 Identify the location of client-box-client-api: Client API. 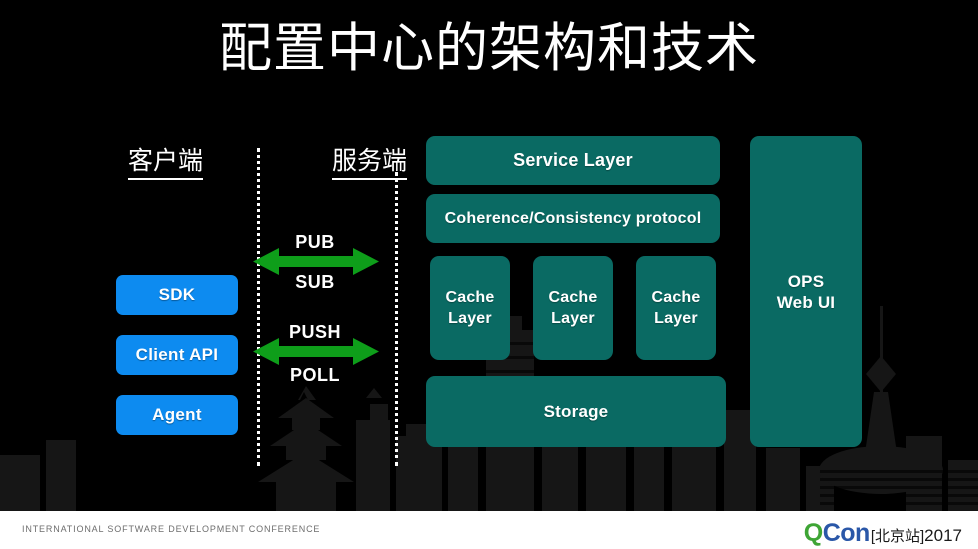
(177, 355).